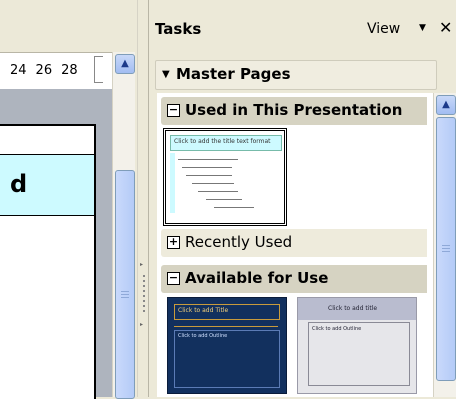 Image resolution: width=456 pixels, height=399 pixels. I want to click on collapse-triangle-icon: ▼, so click(166, 74).